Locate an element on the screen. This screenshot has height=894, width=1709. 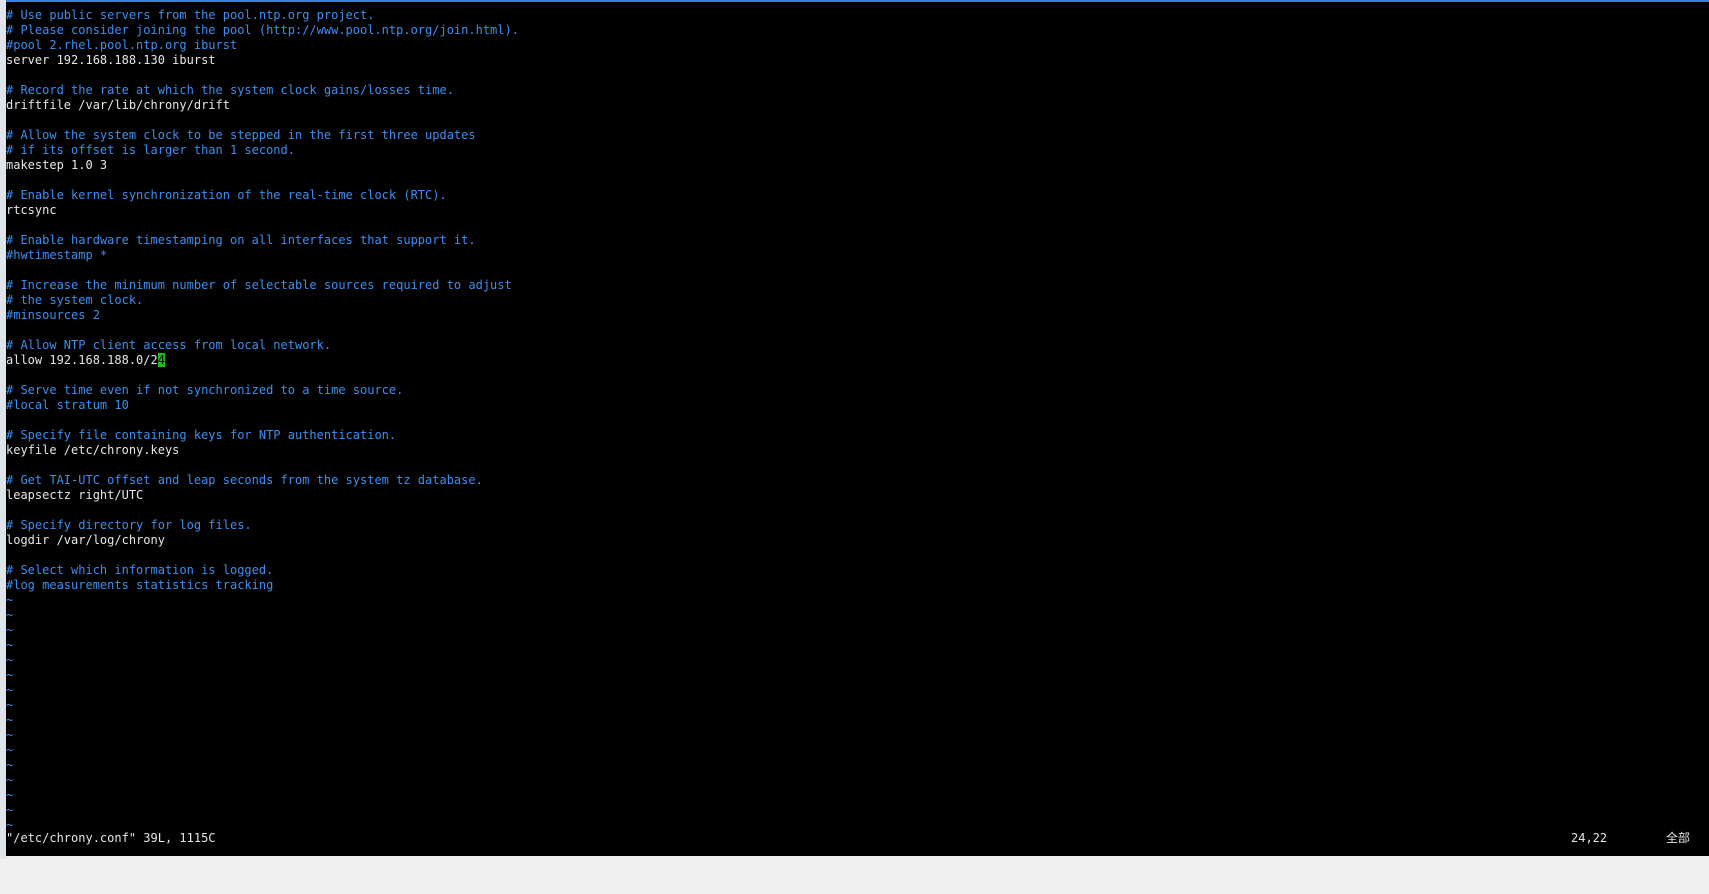
editor-line: makestep 1.0 3 is located at coordinates (851, 165).